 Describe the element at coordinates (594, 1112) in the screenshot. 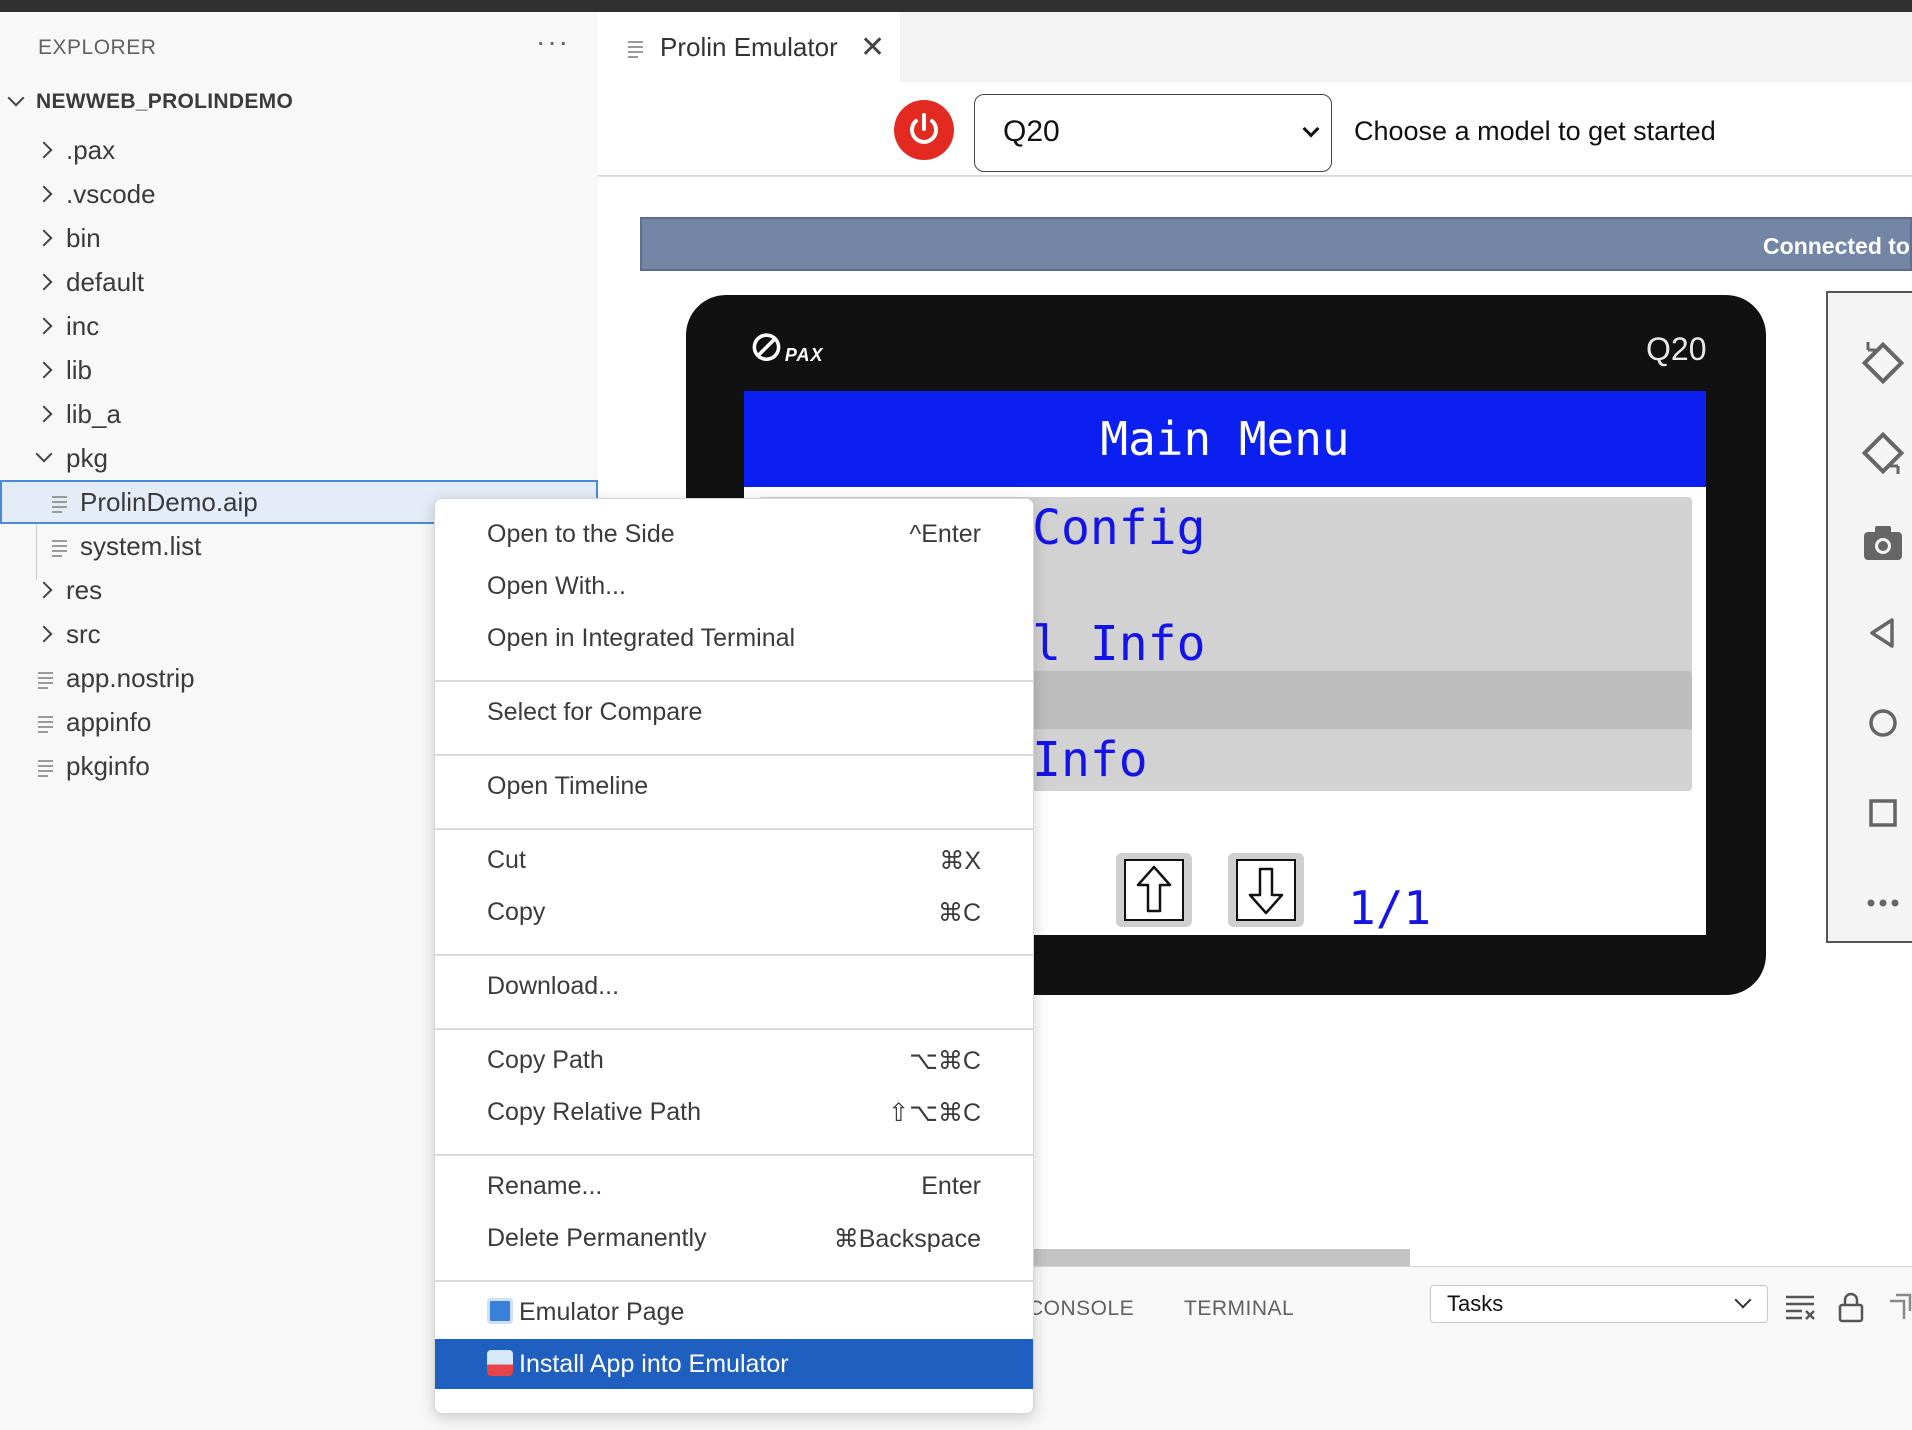

I see `menu-item-label: Copy Relative Path` at that location.